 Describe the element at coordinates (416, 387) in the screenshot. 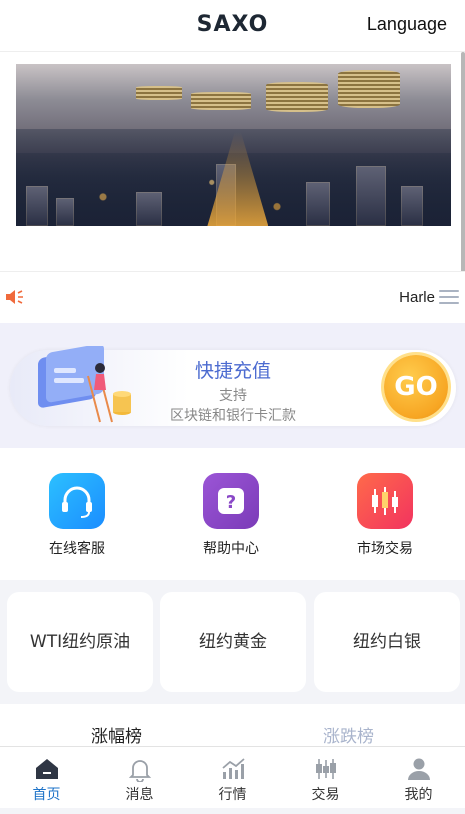

I see `go-button: GO` at that location.